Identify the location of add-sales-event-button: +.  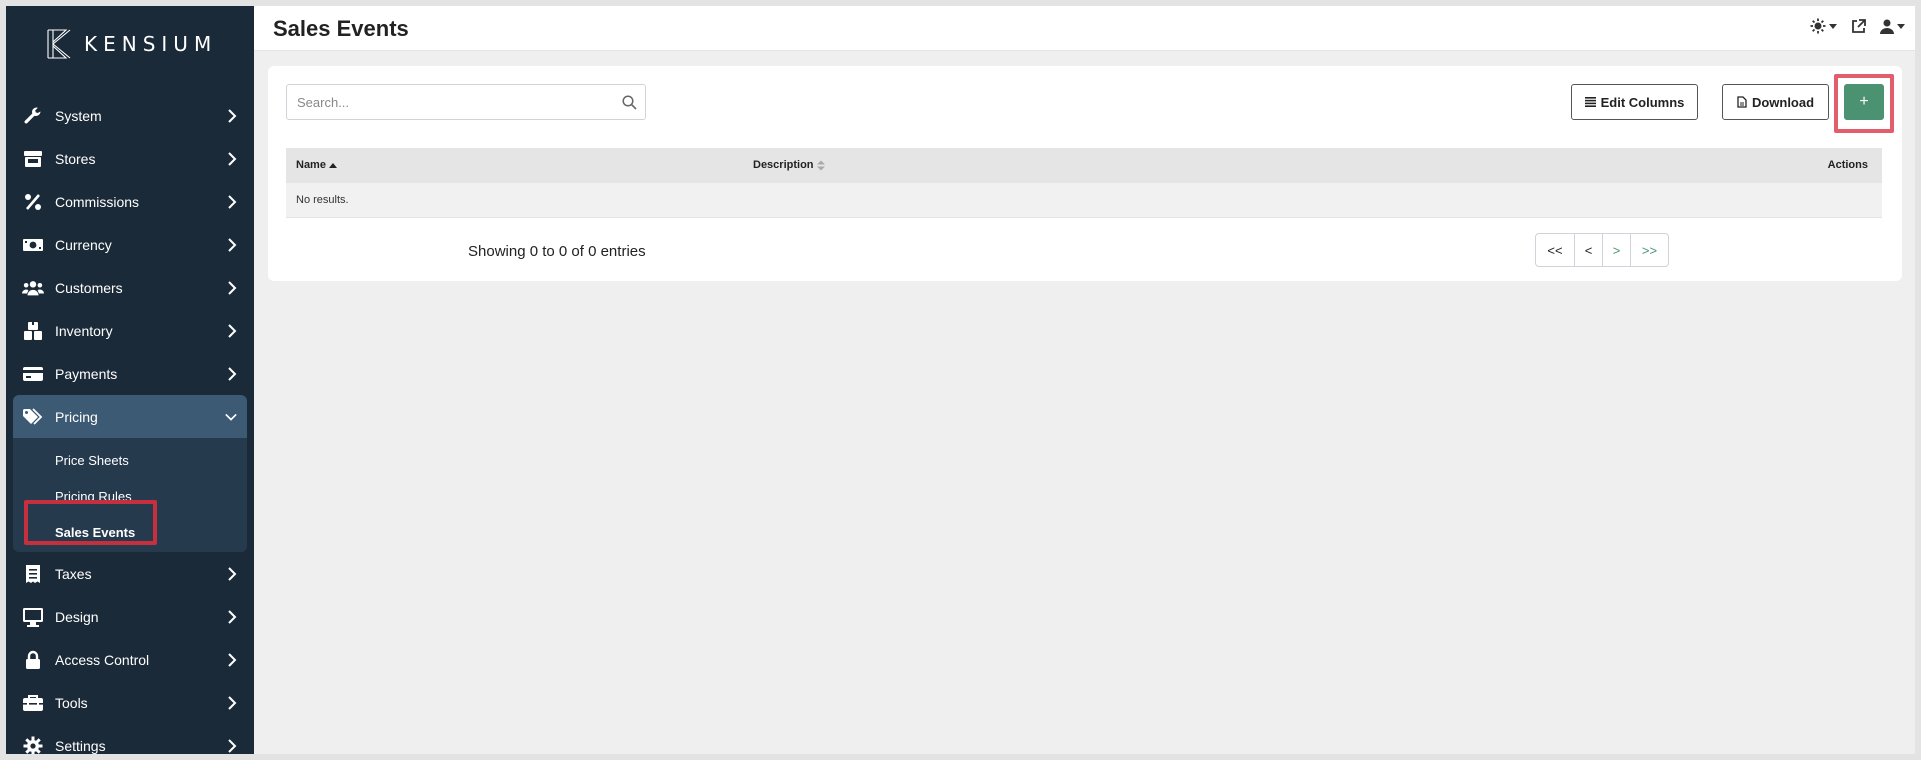
(1864, 102).